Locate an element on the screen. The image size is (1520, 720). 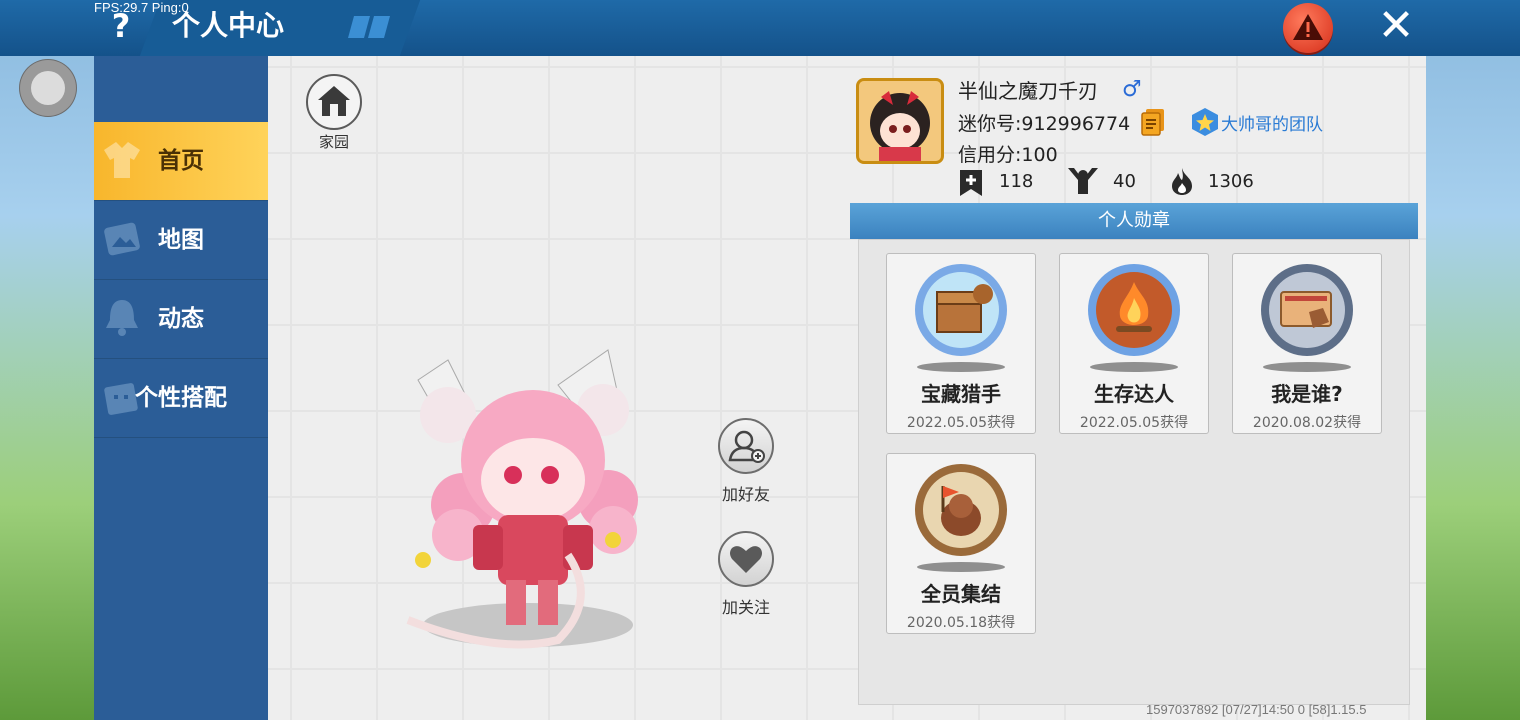
medal-date: 2020.05.18获得 is located at coordinates (961, 623).